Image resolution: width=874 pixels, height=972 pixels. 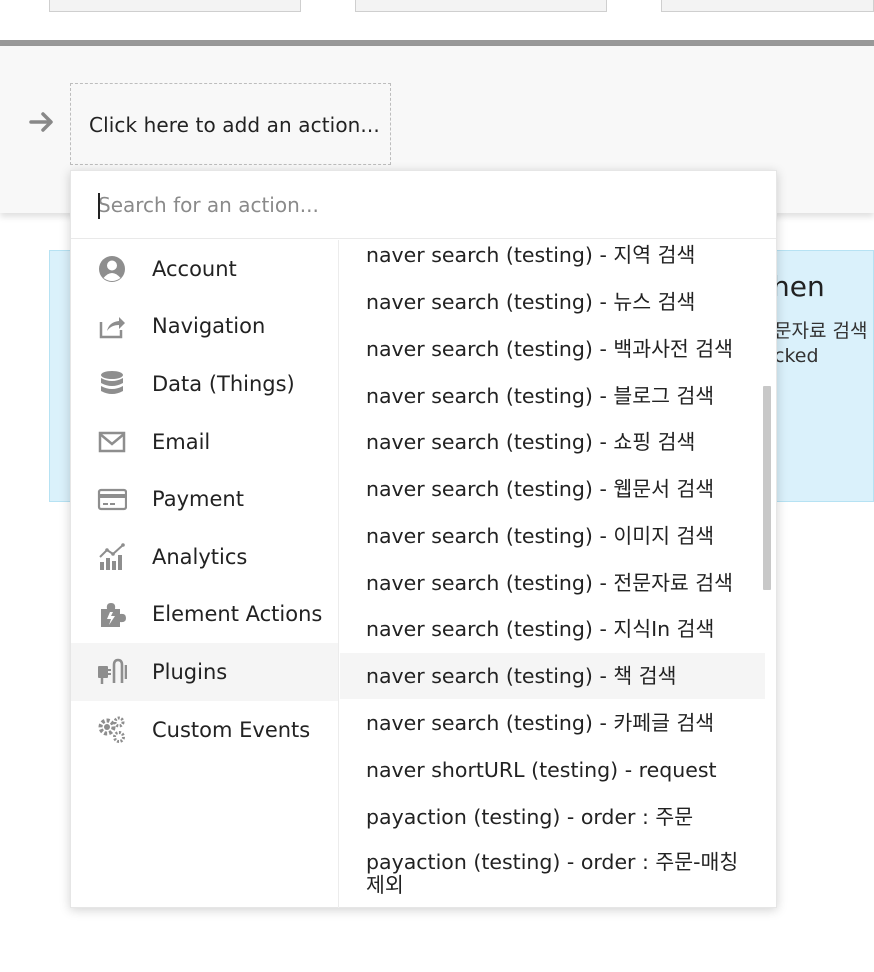 I want to click on category-navigation: Navigation, so click(x=204, y=326).